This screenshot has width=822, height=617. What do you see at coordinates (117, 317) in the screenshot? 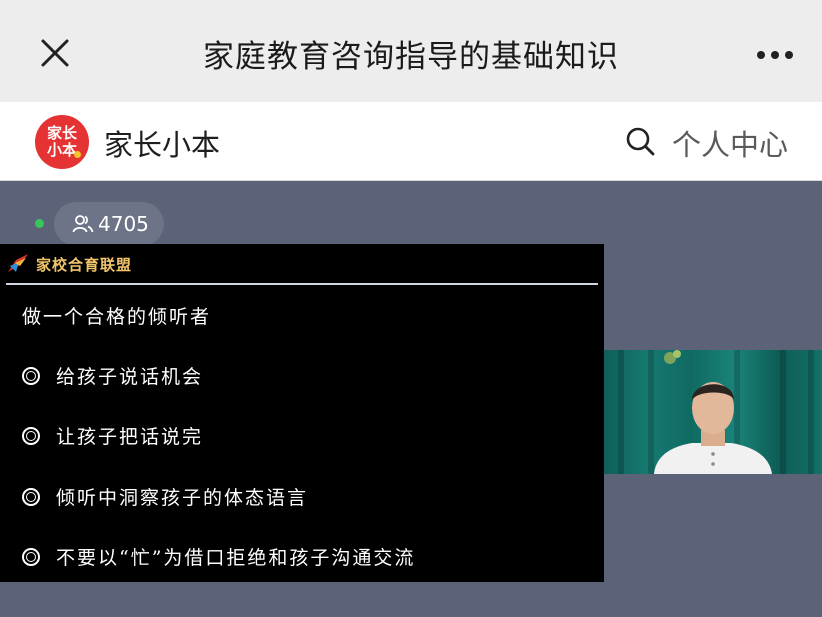
I see `slide-heading: 做一个合格的倾听者` at bounding box center [117, 317].